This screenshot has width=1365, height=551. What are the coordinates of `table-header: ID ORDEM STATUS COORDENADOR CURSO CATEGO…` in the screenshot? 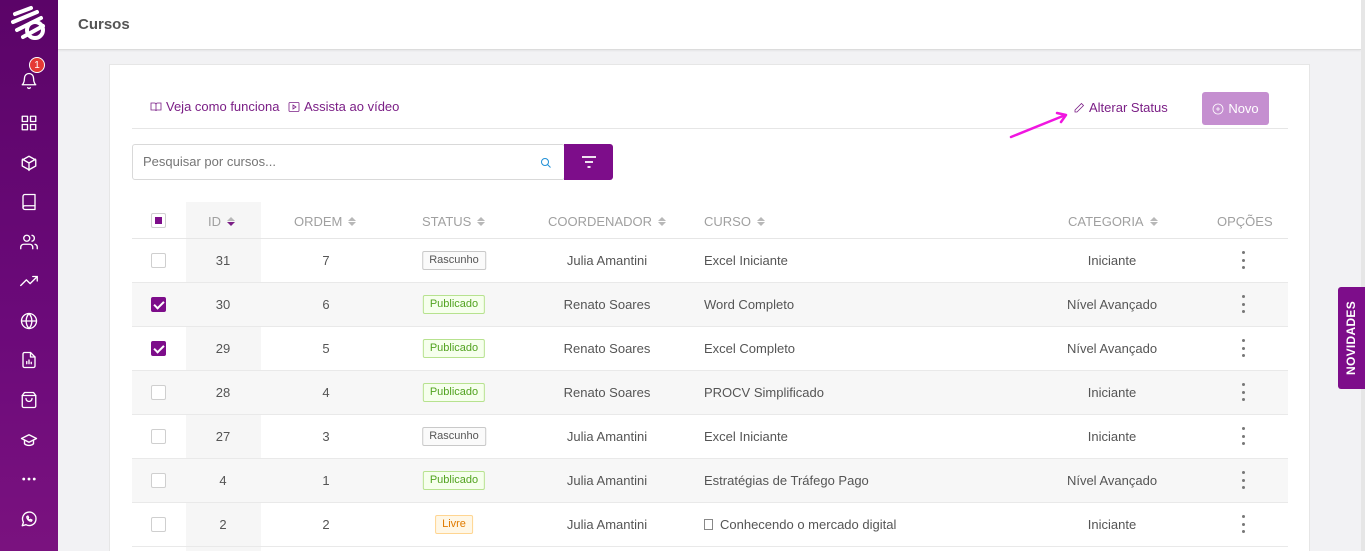 It's located at (710, 220).